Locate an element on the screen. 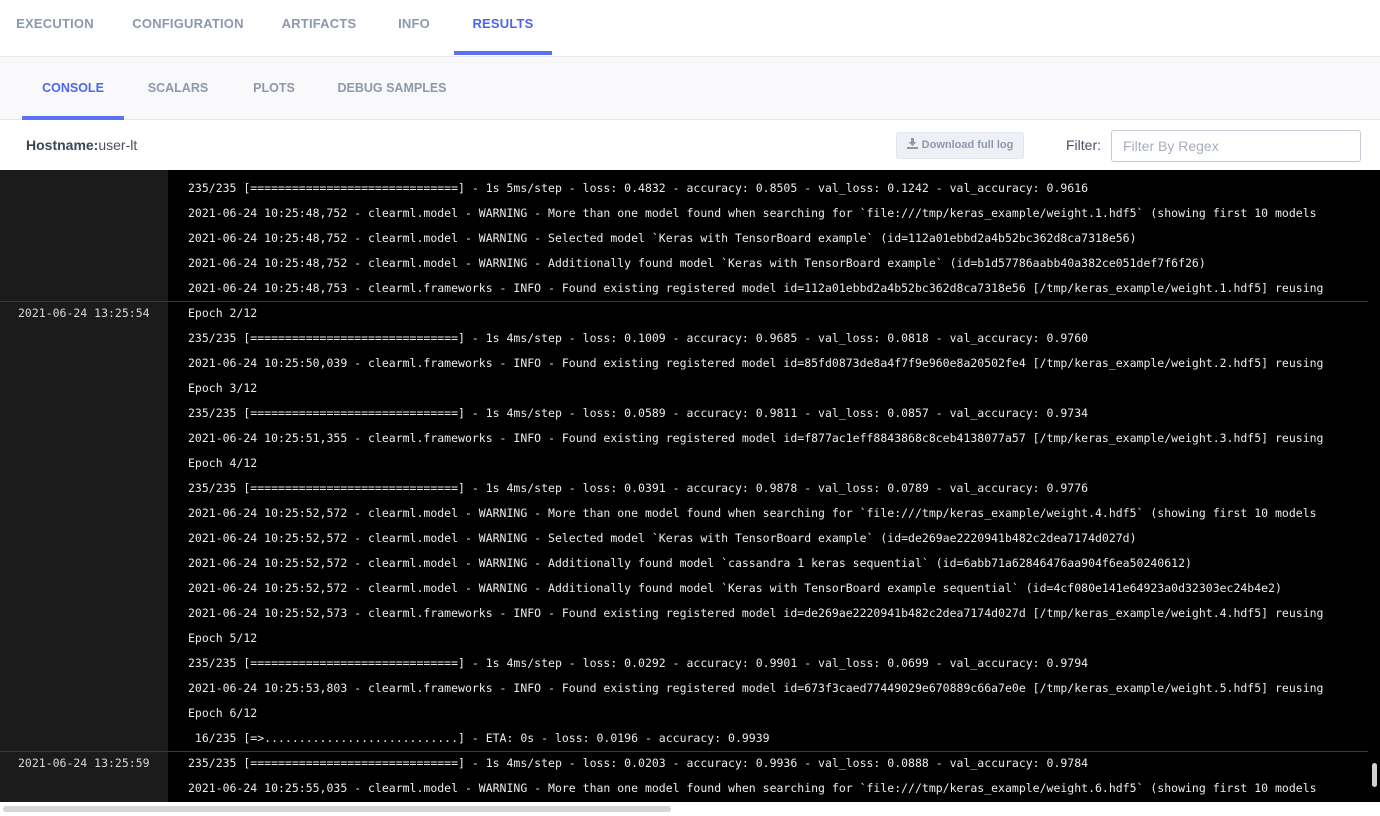 The image size is (1380, 816). tab-info: INFO is located at coordinates (414, 27).